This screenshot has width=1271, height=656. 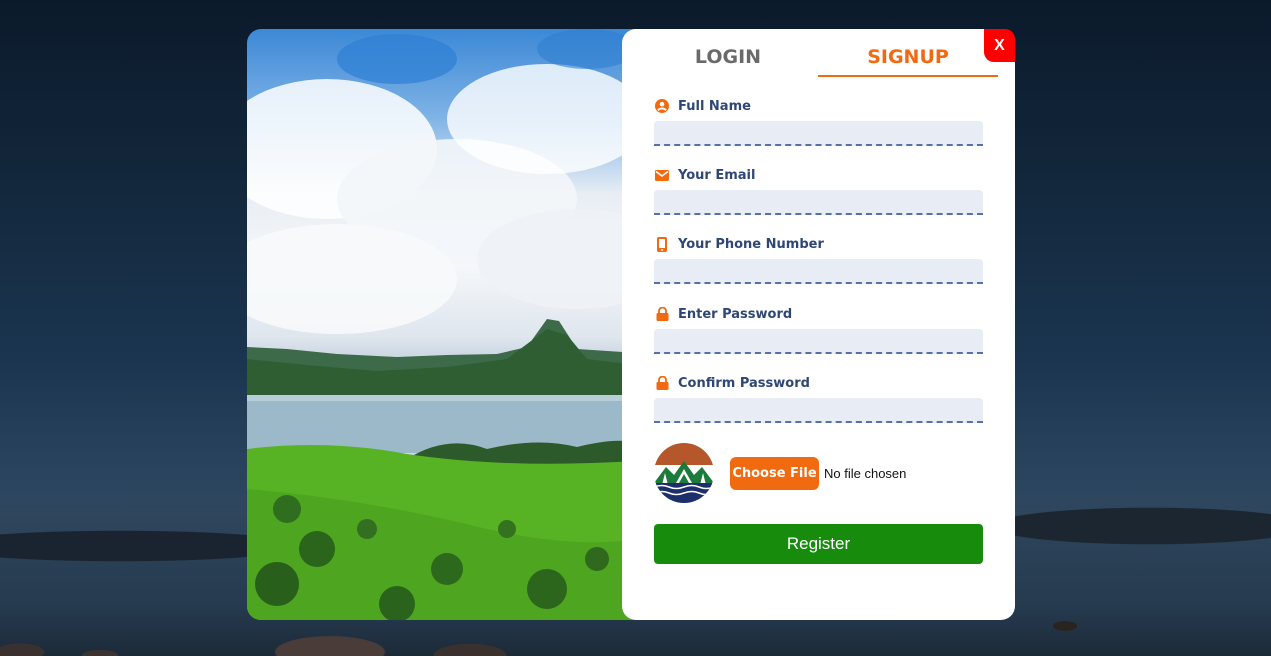 I want to click on confirm-password-input, so click(x=818, y=410).